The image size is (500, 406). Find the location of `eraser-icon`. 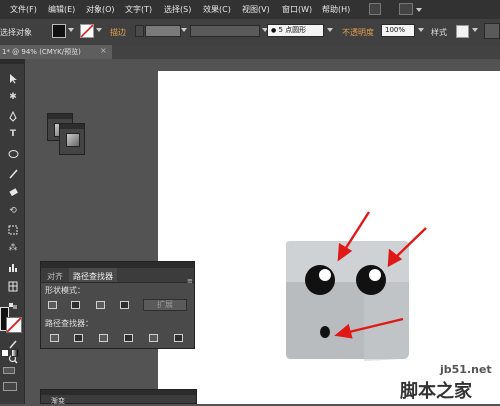

eraser-icon is located at coordinates (13, 192).